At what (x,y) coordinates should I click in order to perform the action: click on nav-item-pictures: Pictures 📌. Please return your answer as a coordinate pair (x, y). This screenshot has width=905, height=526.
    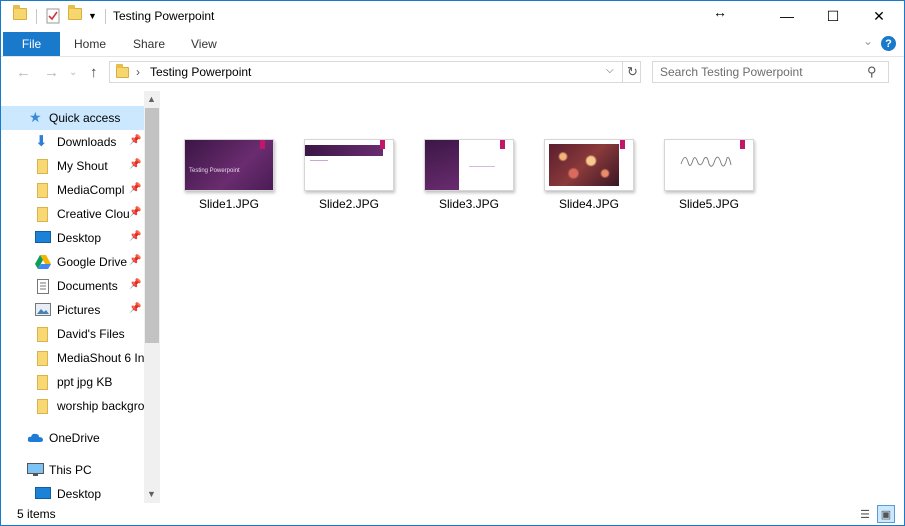
    Looking at the image, I should click on (72, 310).